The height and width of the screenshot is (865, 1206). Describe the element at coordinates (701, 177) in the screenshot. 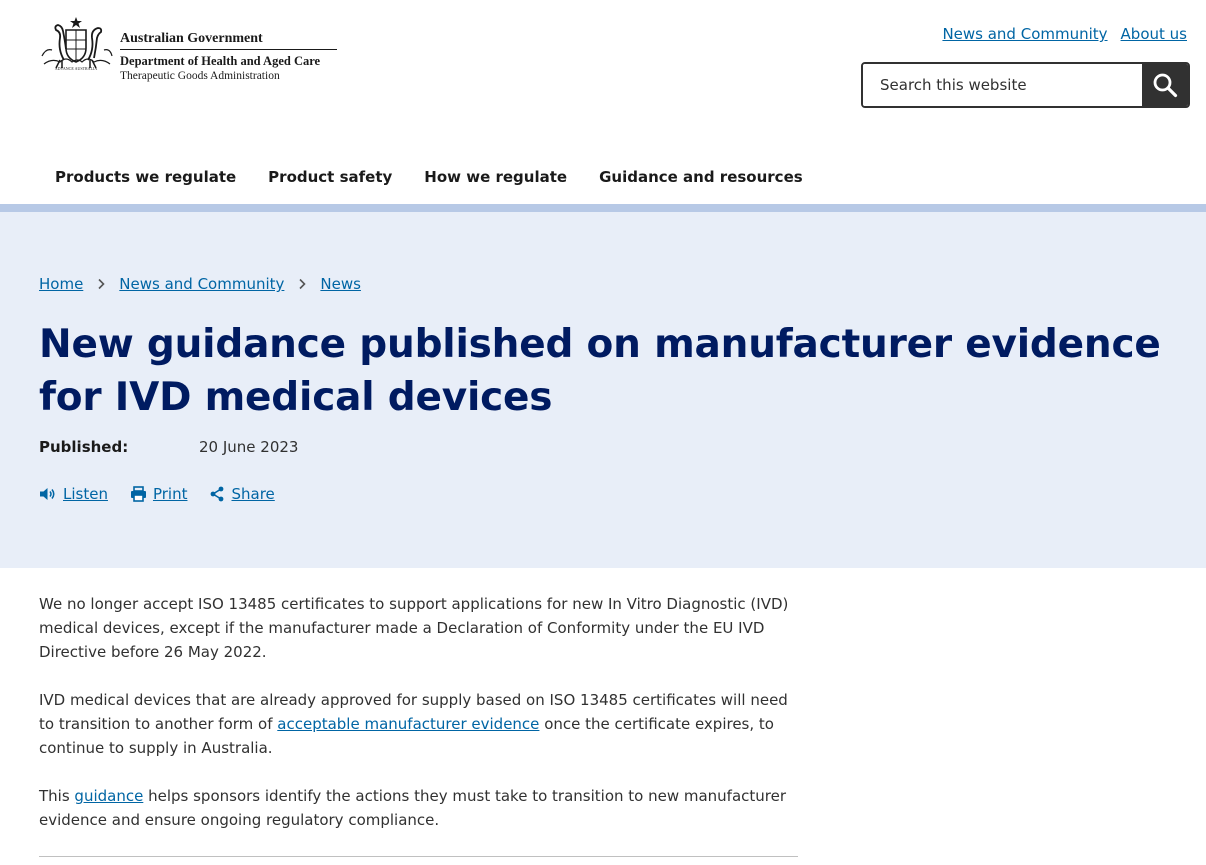

I see `nav-item-guidance-and-resources: Guidance and resources` at that location.